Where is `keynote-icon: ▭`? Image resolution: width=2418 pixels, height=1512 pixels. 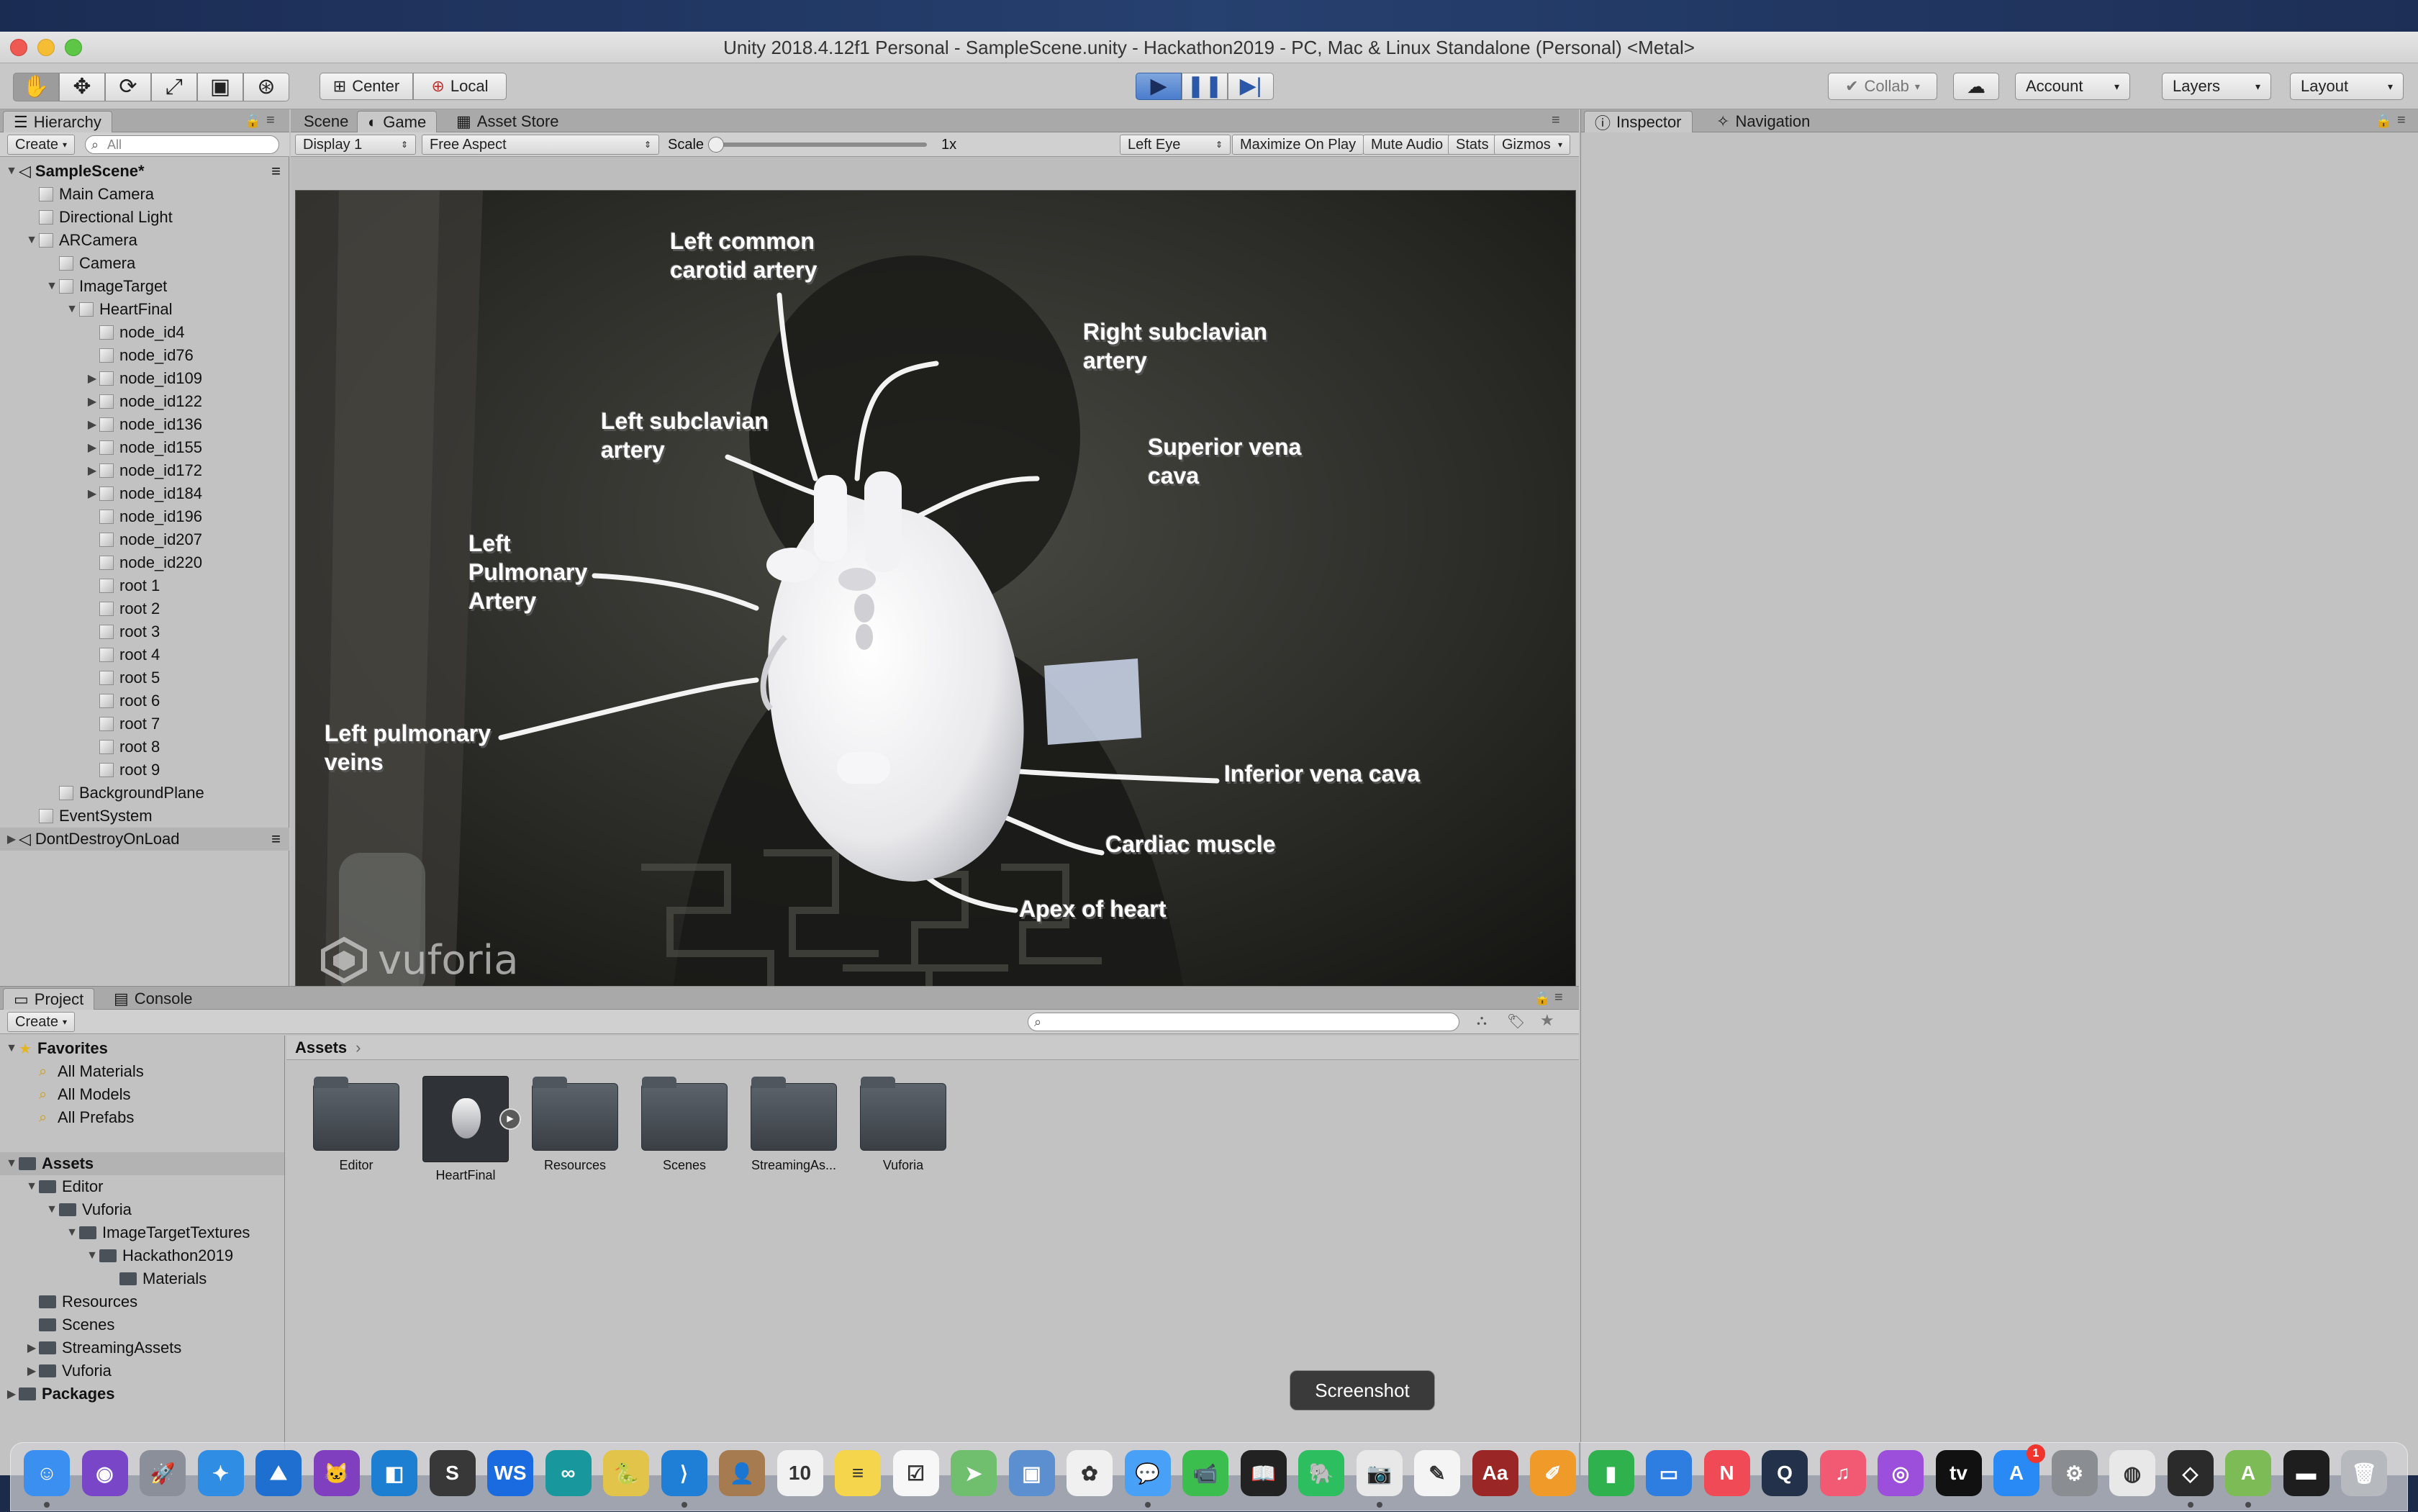
keynote-icon: ▭ is located at coordinates (1669, 1473).